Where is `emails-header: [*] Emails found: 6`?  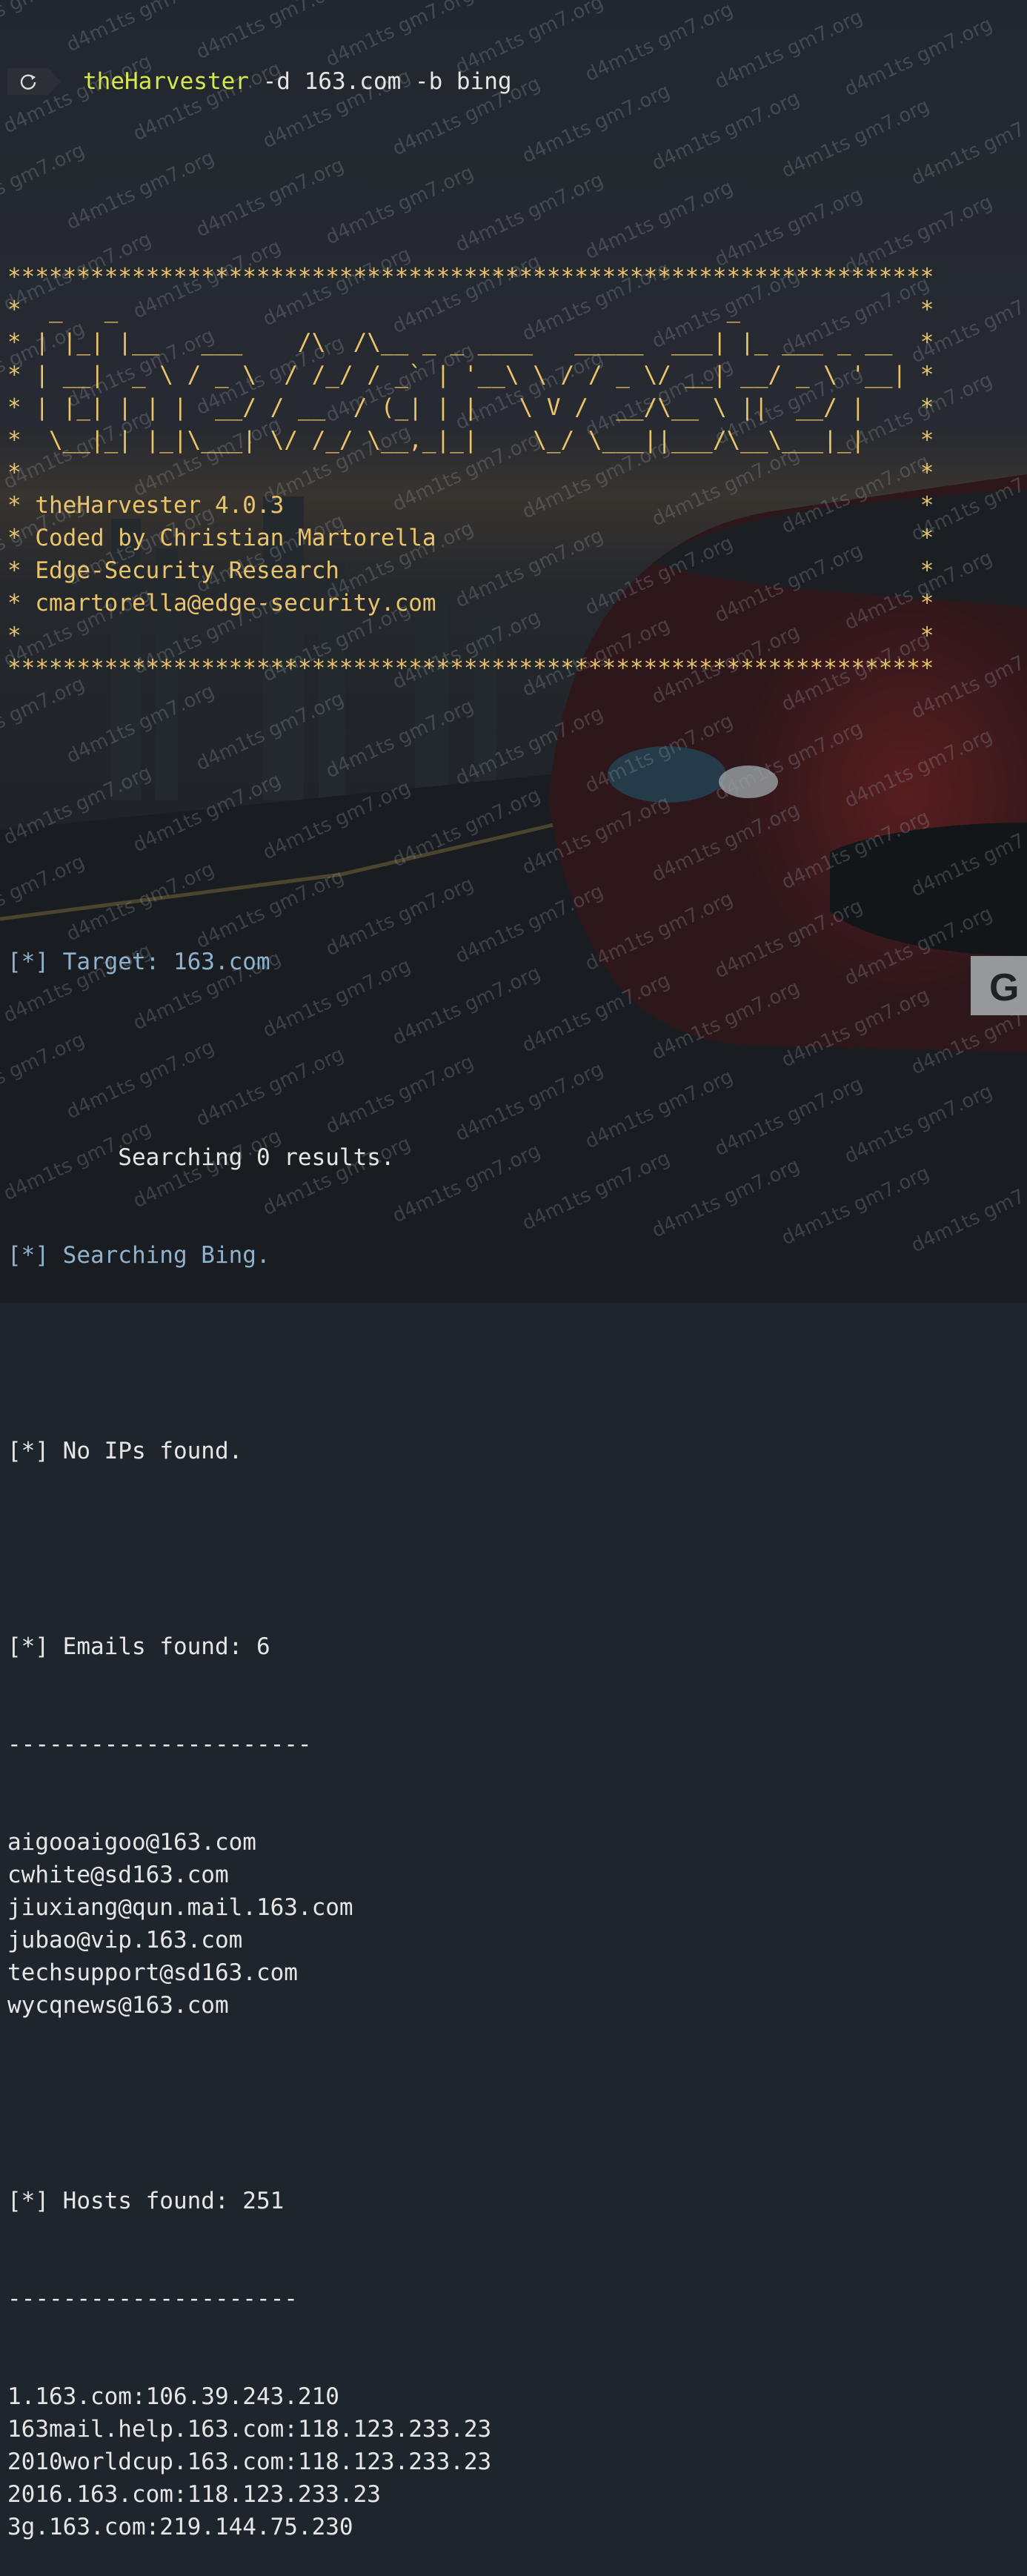 emails-header: [*] Emails found: 6 is located at coordinates (138, 1646).